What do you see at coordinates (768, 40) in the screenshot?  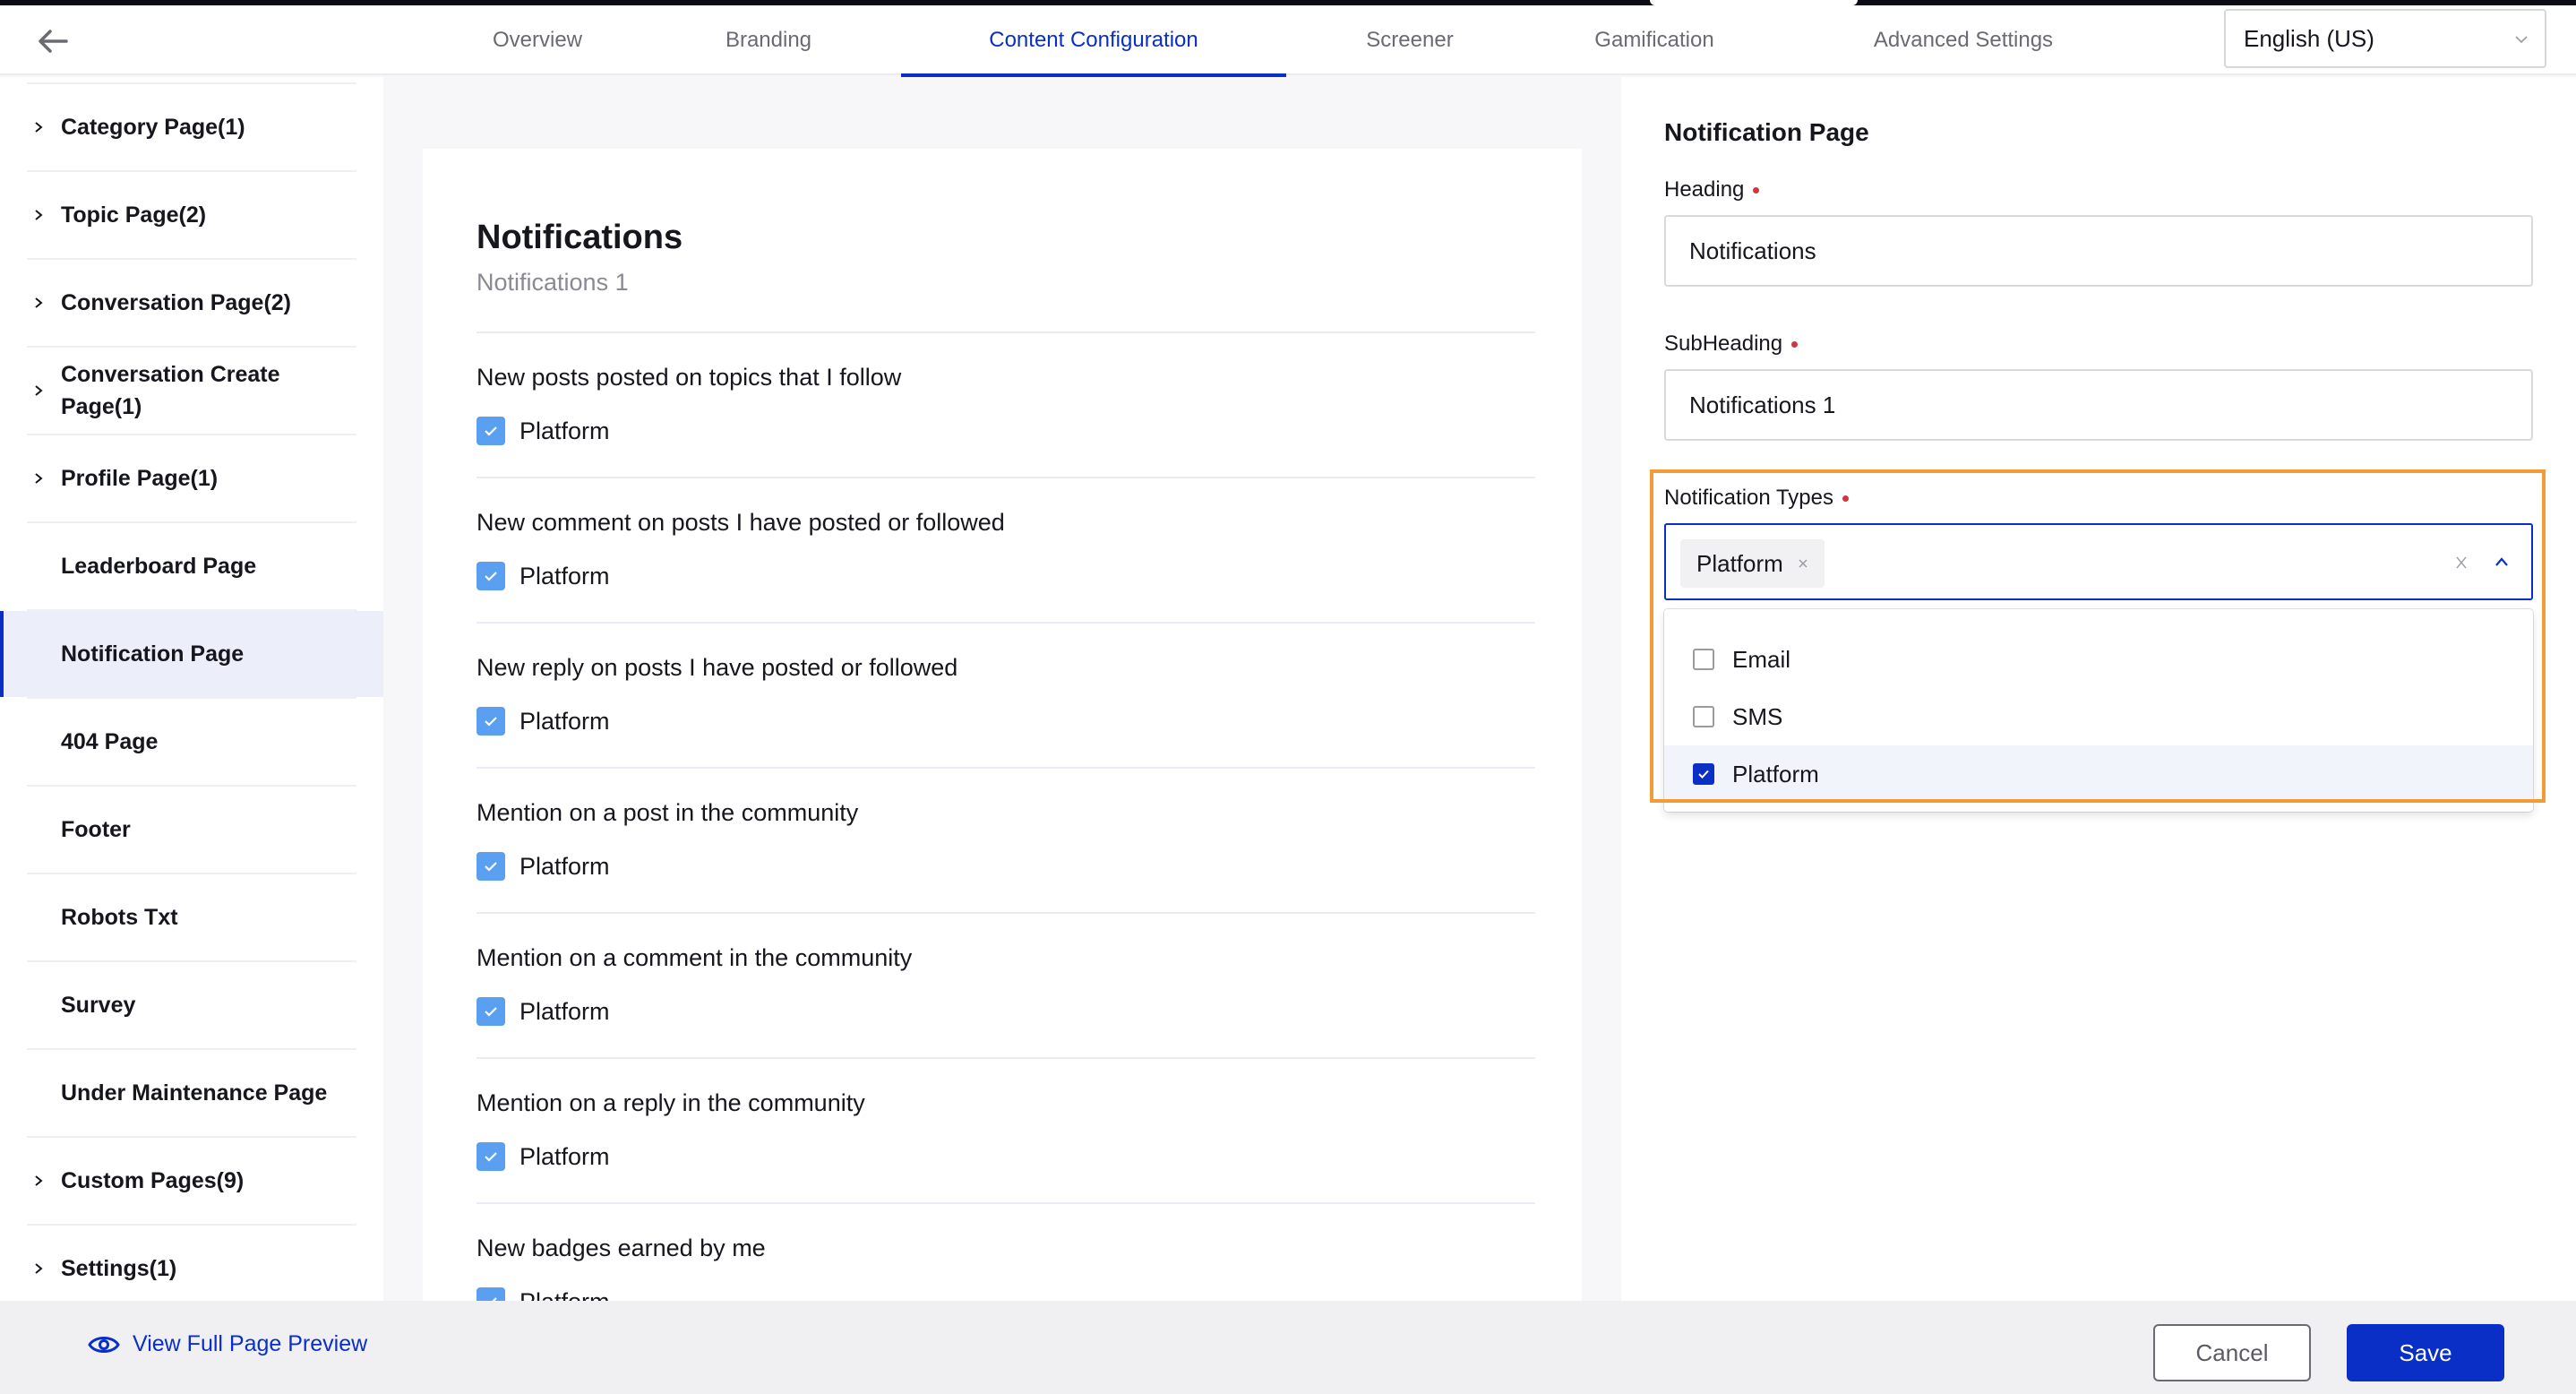 I see `tab-branding: Branding` at bounding box center [768, 40].